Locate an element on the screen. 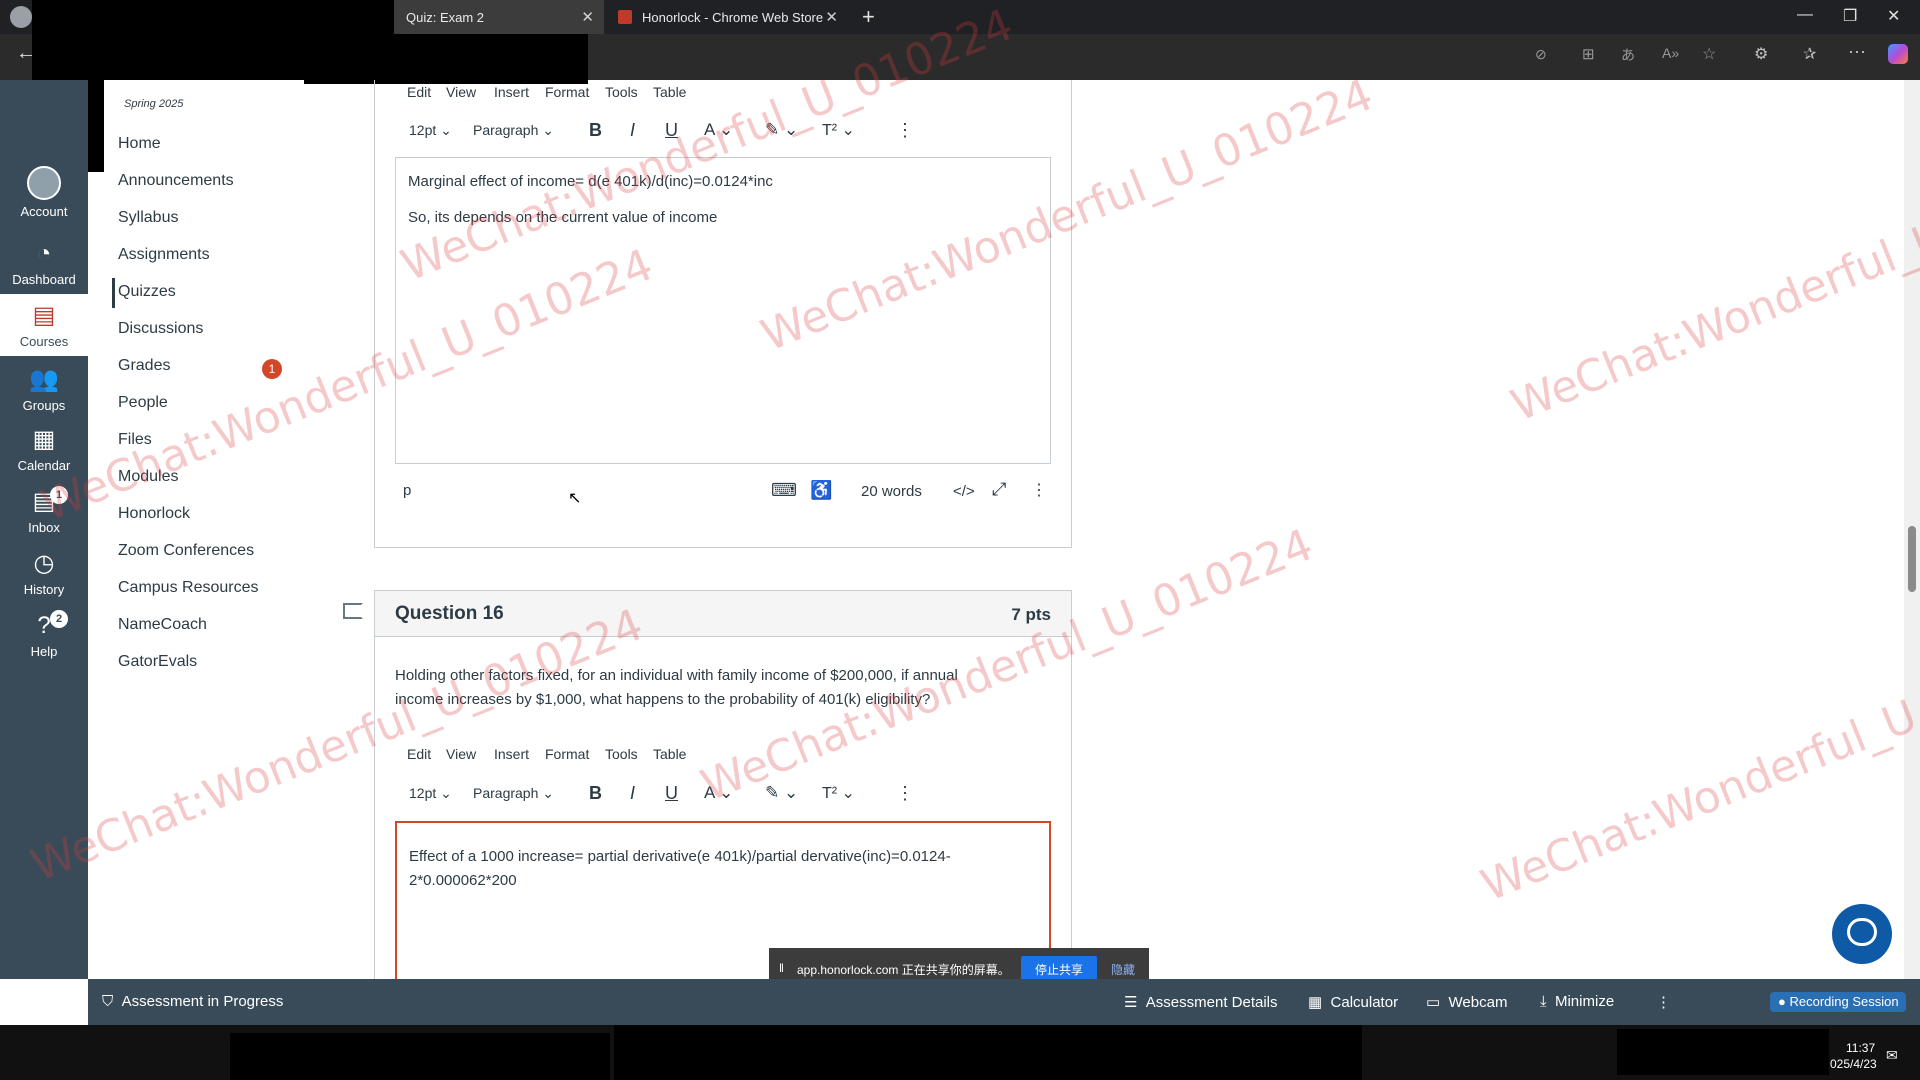  tab-title: Quiz: Exam 2 is located at coordinates (445, 17).